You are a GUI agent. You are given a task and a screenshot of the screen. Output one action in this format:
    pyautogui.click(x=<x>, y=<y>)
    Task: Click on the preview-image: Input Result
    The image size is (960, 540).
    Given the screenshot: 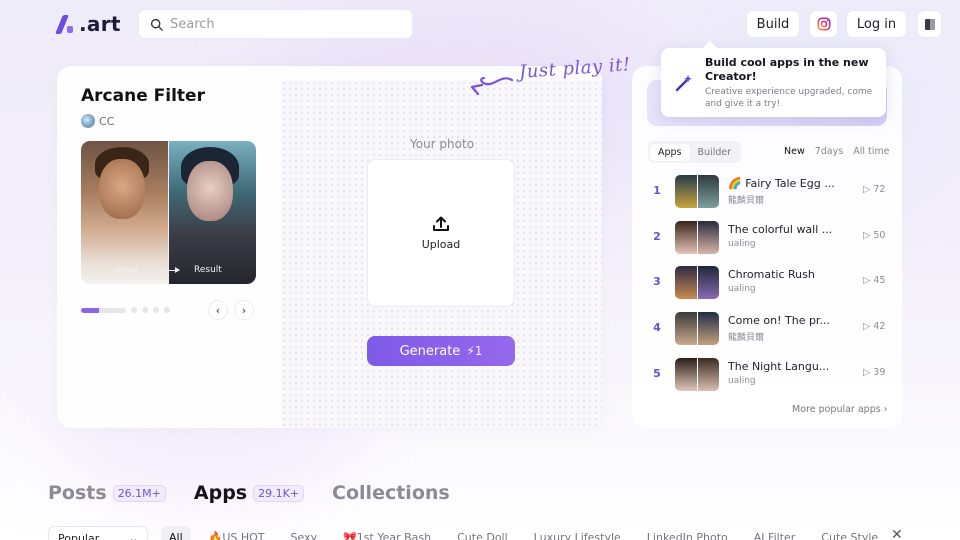 What is the action you would take?
    pyautogui.click(x=168, y=212)
    